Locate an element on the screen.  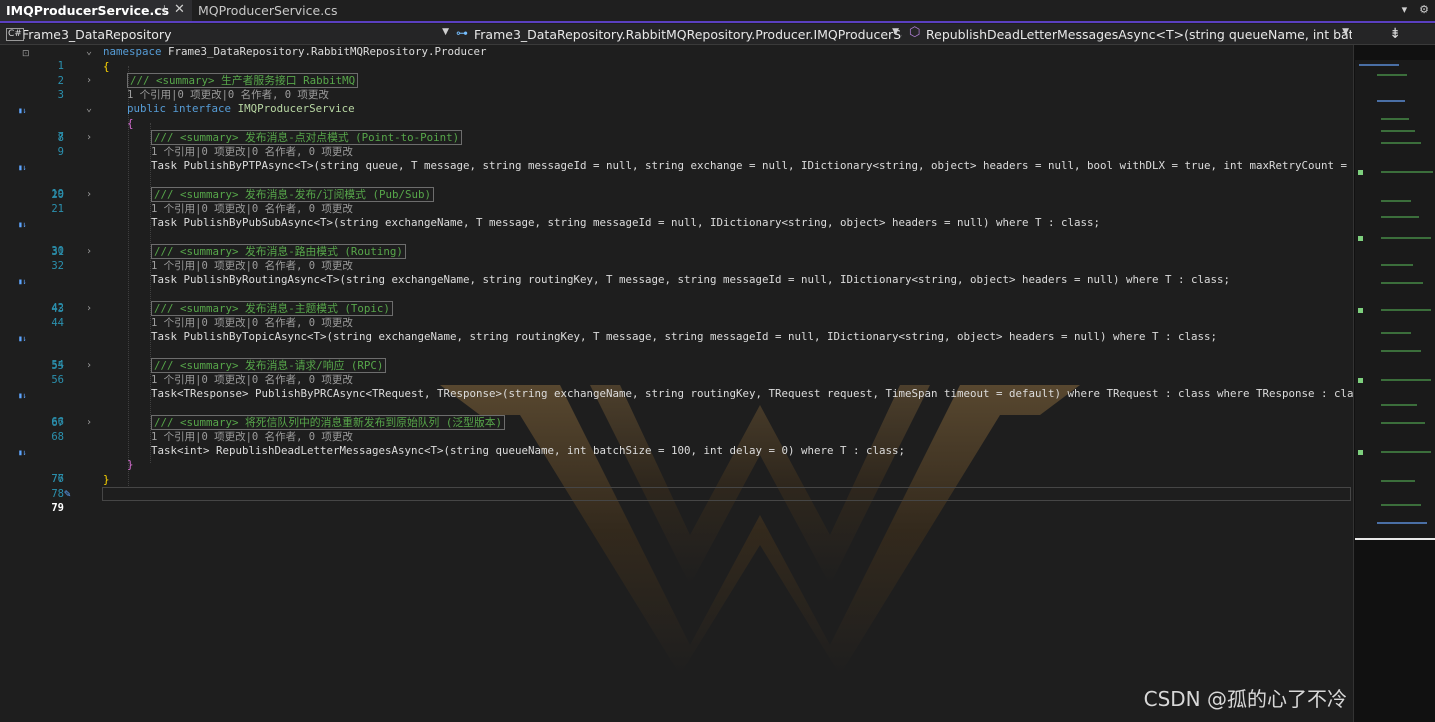
tab-list-dropdown-icon: ▾ is located at coordinates (1405, 9).